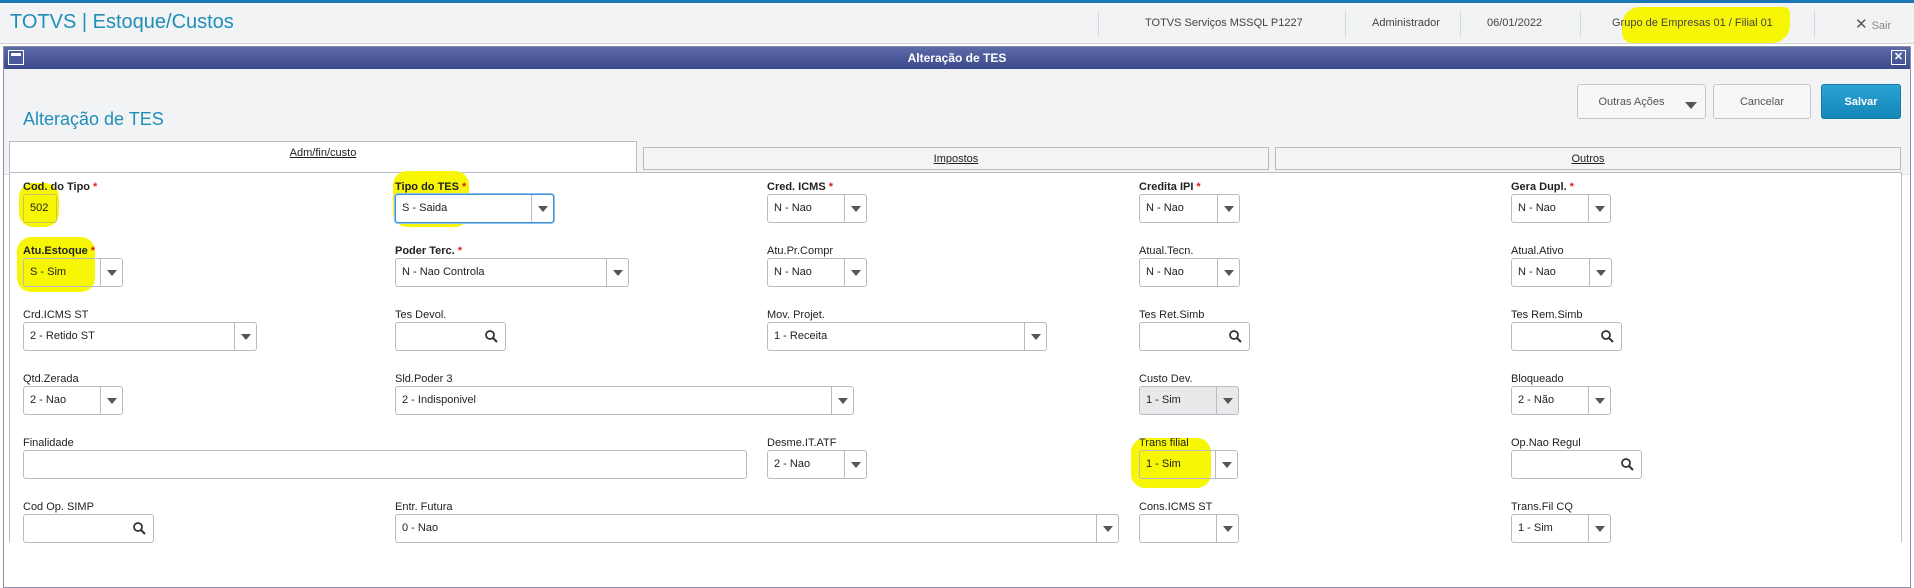 The height and width of the screenshot is (588, 1914). Describe the element at coordinates (512, 272) in the screenshot. I see `poder-terc-select: N - Nao Controla` at that location.